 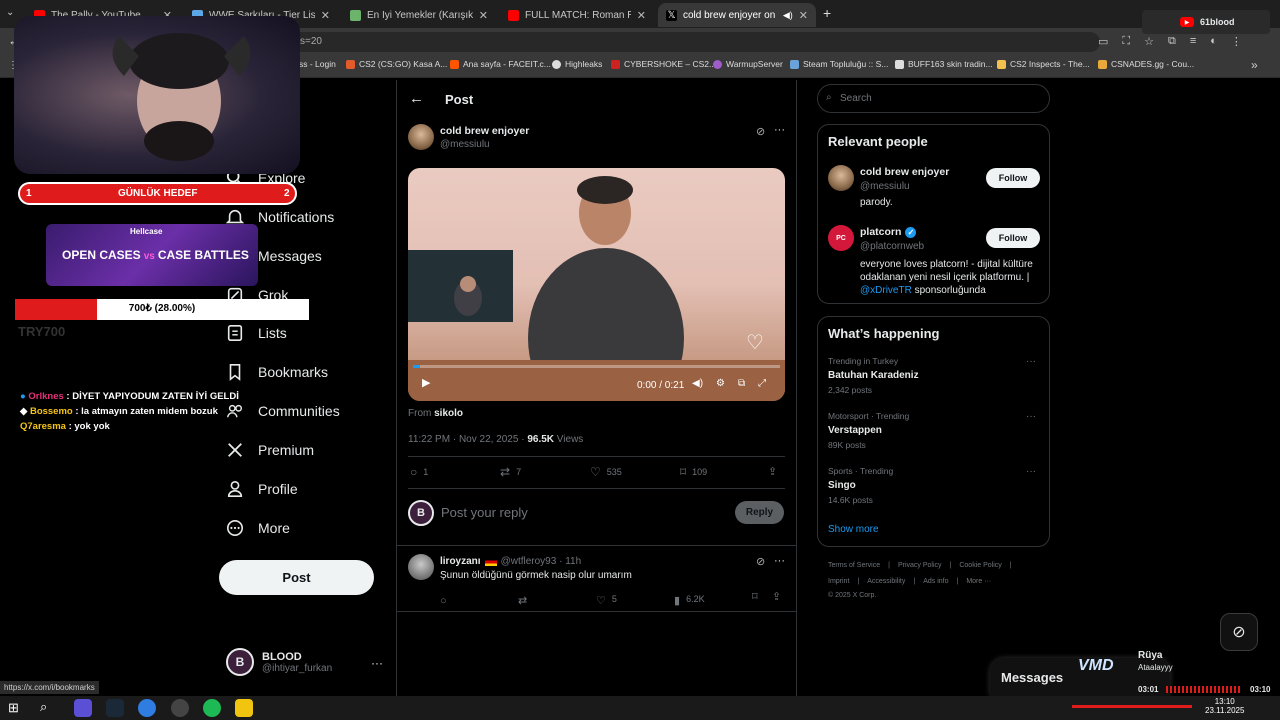 What do you see at coordinates (545, 472) in the screenshot?
I see `repost-action: ⇄ 7` at bounding box center [545, 472].